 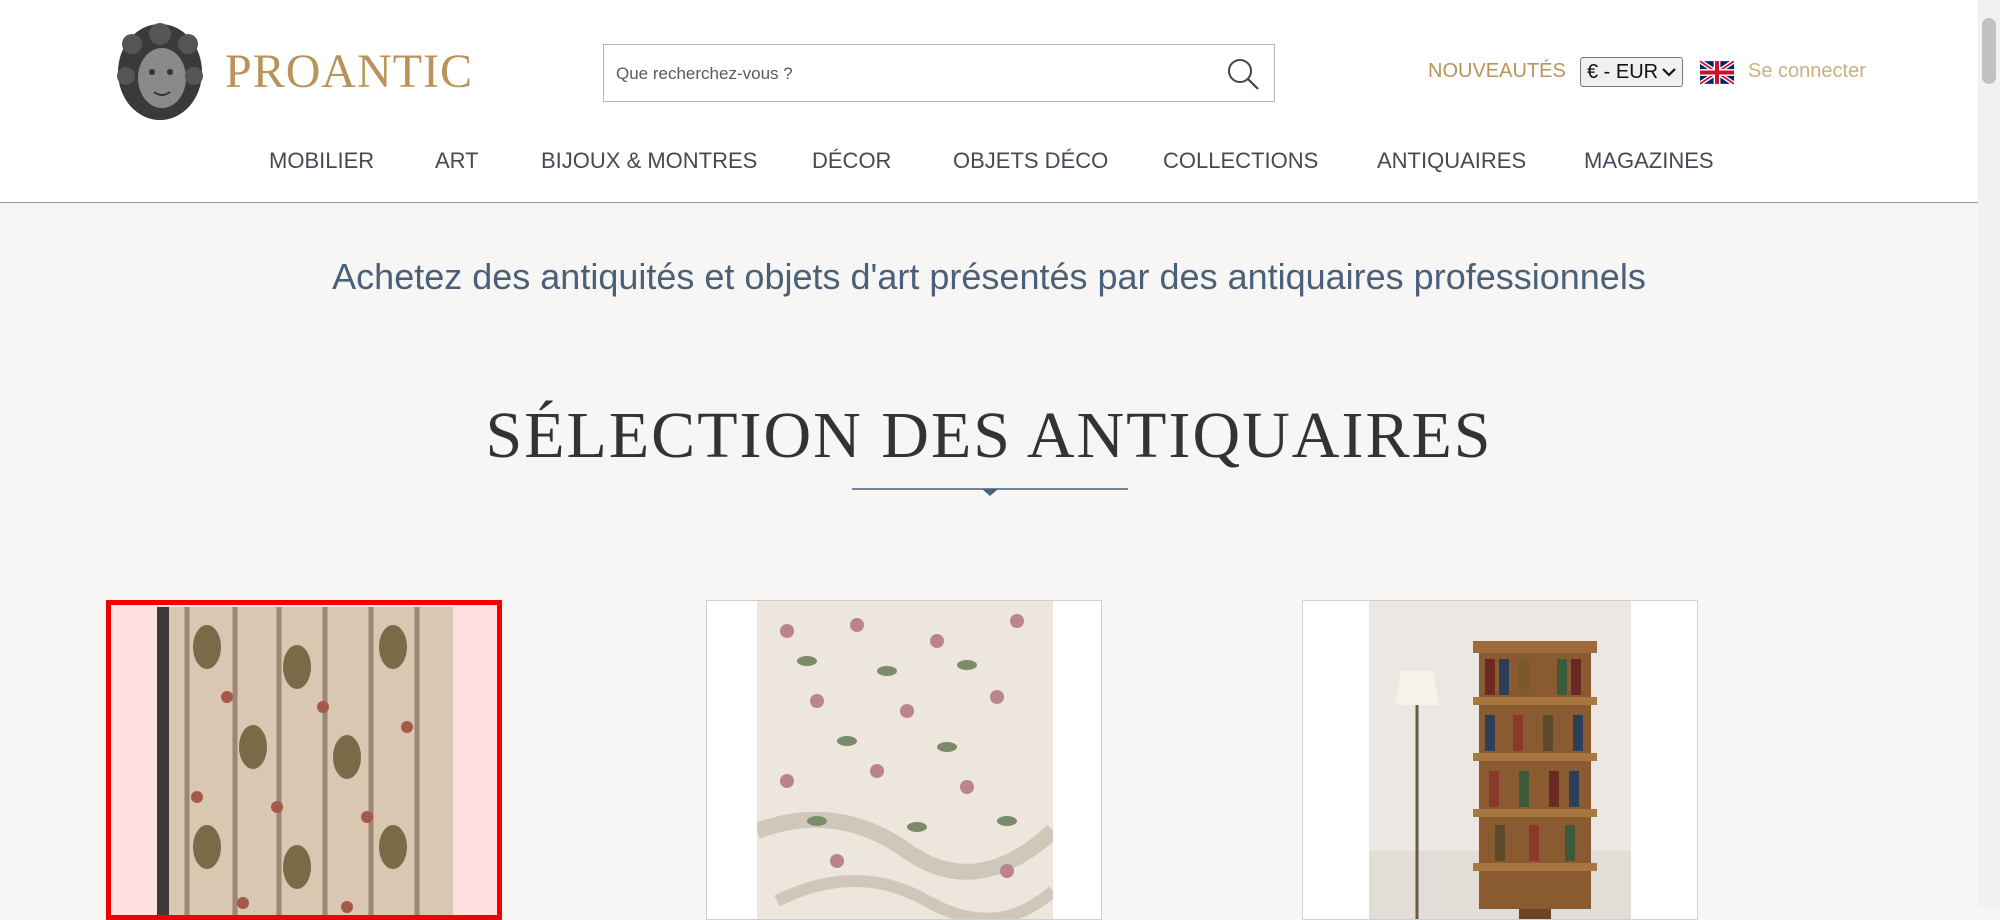 I want to click on product-image-floral-curtains, so click(x=305, y=763).